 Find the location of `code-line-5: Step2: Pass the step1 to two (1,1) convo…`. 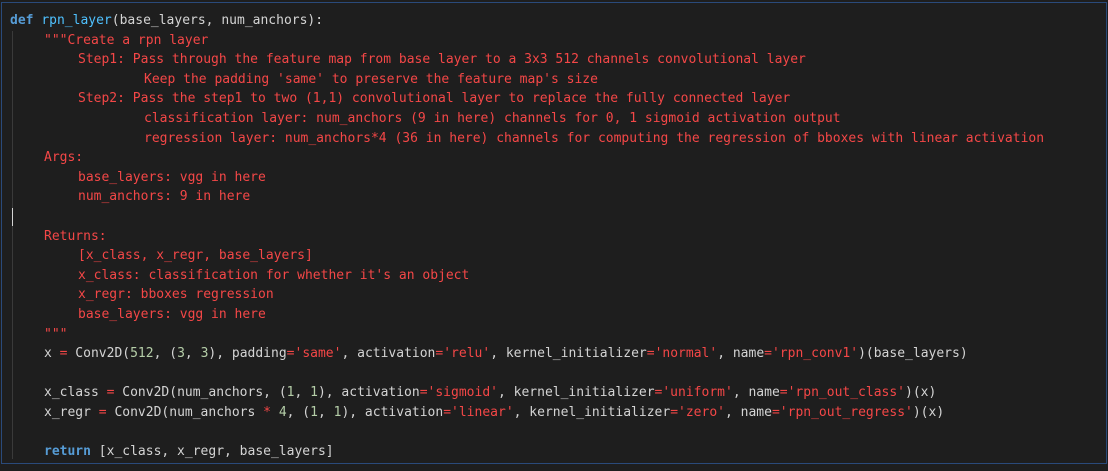

code-line-5: Step2: Pass the step1 to two (1,1) convo… is located at coordinates (558, 99).